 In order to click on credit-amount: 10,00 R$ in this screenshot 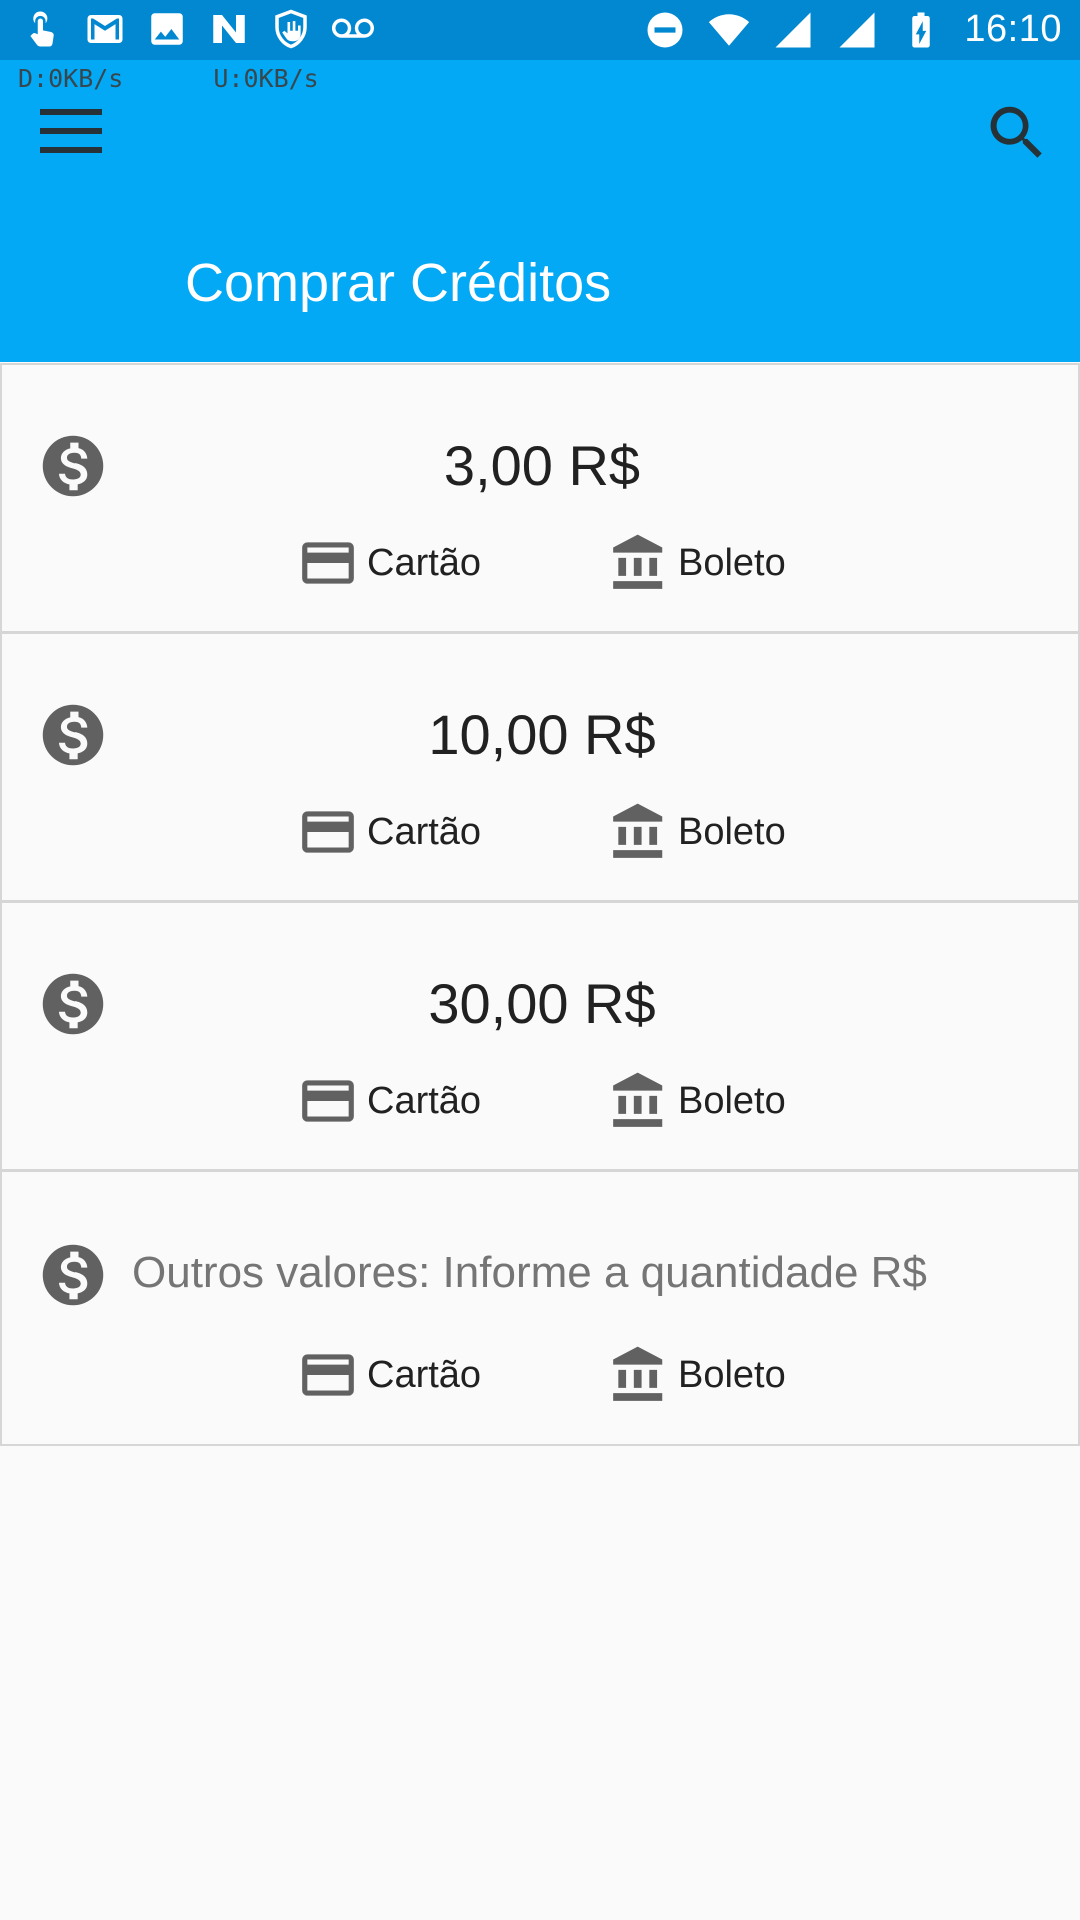, I will do `click(542, 734)`.